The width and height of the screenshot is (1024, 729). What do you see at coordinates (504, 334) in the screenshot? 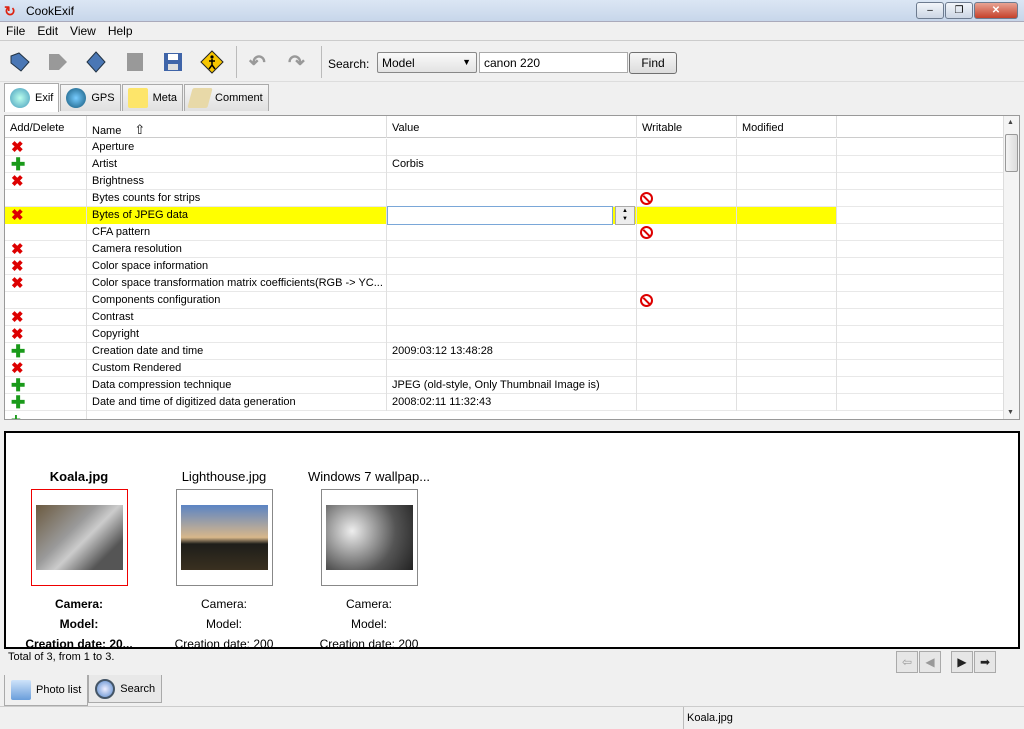
I see `table-row: ✖ Copyright` at bounding box center [504, 334].